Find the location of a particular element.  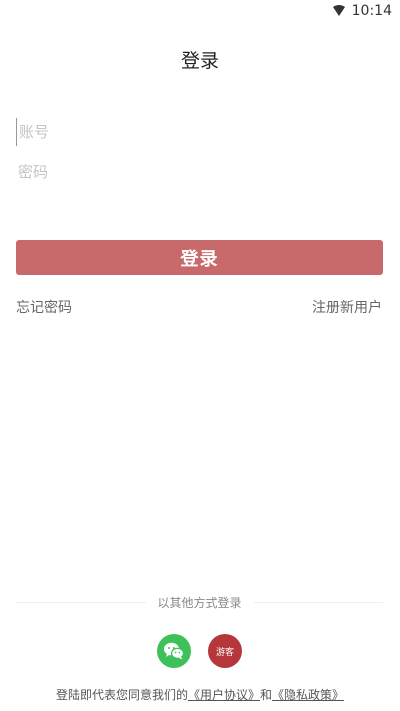

guest-login-button: 游客 is located at coordinates (225, 651).